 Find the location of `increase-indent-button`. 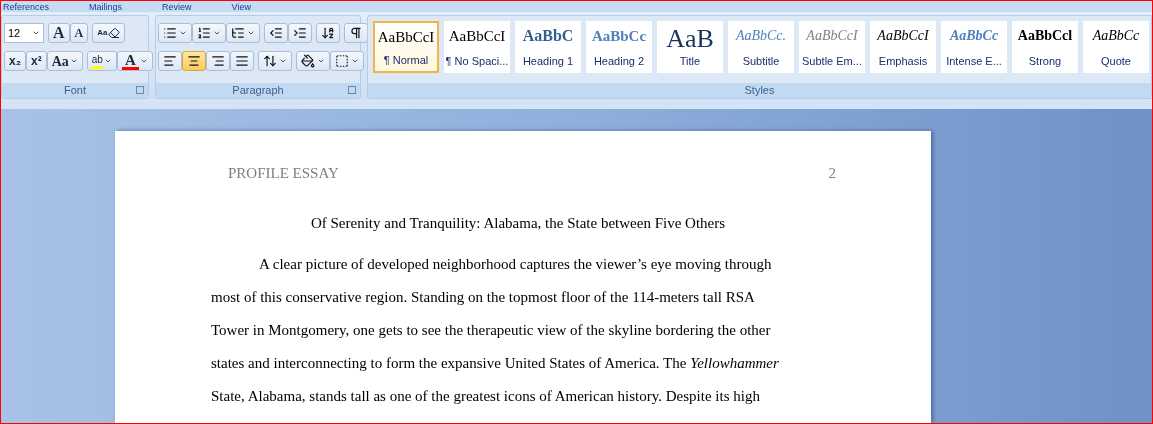

increase-indent-button is located at coordinates (300, 33).